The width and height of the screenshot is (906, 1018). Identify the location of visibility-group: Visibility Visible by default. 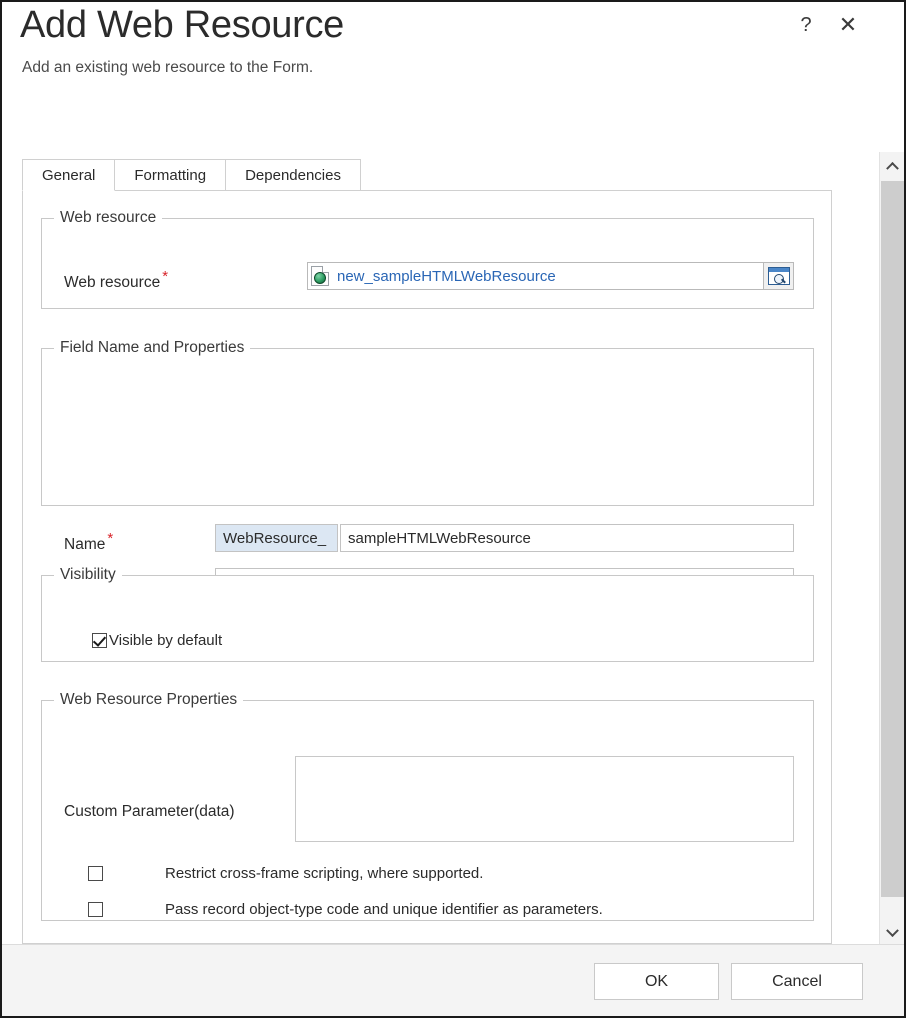
(427, 614).